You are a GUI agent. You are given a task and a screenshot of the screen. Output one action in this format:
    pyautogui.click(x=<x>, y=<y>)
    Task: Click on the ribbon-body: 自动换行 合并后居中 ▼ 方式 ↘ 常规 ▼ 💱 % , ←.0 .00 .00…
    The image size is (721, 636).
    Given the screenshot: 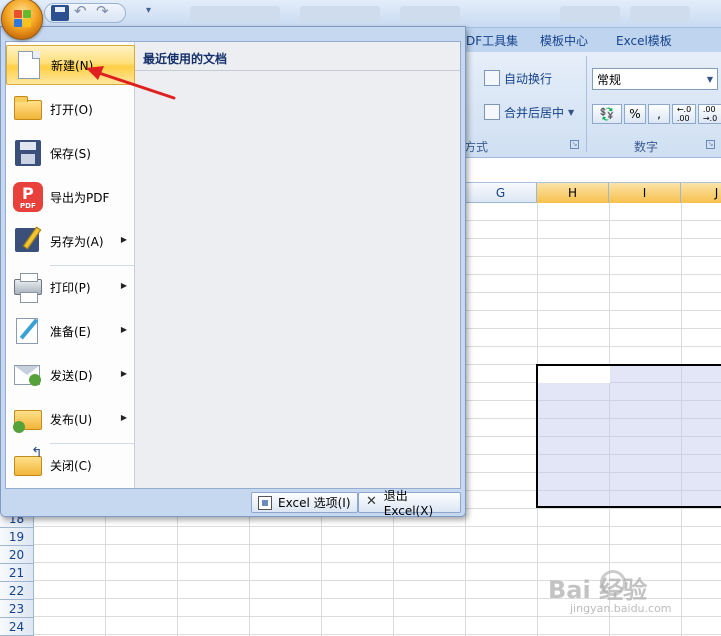 What is the action you would take?
    pyautogui.click(x=591, y=105)
    